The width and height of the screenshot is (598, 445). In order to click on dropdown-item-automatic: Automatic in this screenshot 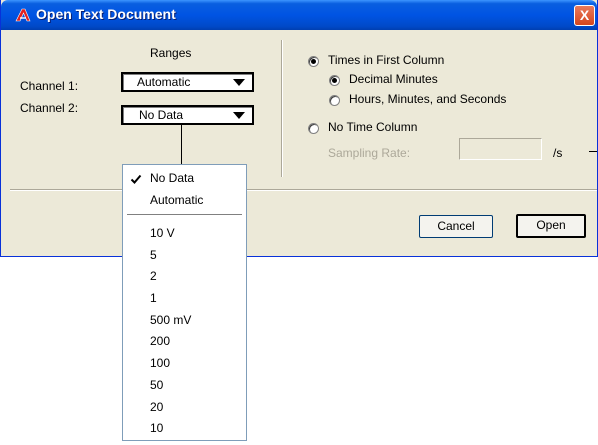, I will do `click(176, 200)`.